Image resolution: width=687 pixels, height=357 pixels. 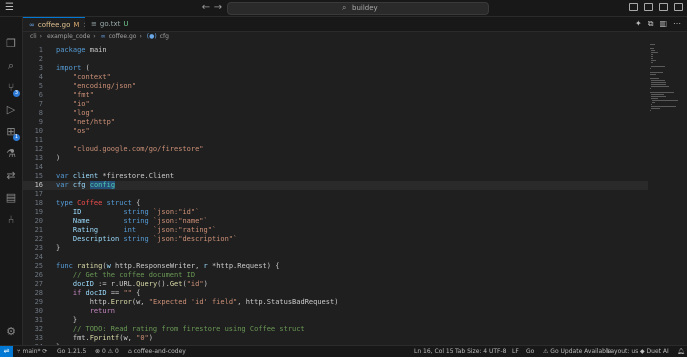 What do you see at coordinates (663, 193) in the screenshot?
I see `minimap` at bounding box center [663, 193].